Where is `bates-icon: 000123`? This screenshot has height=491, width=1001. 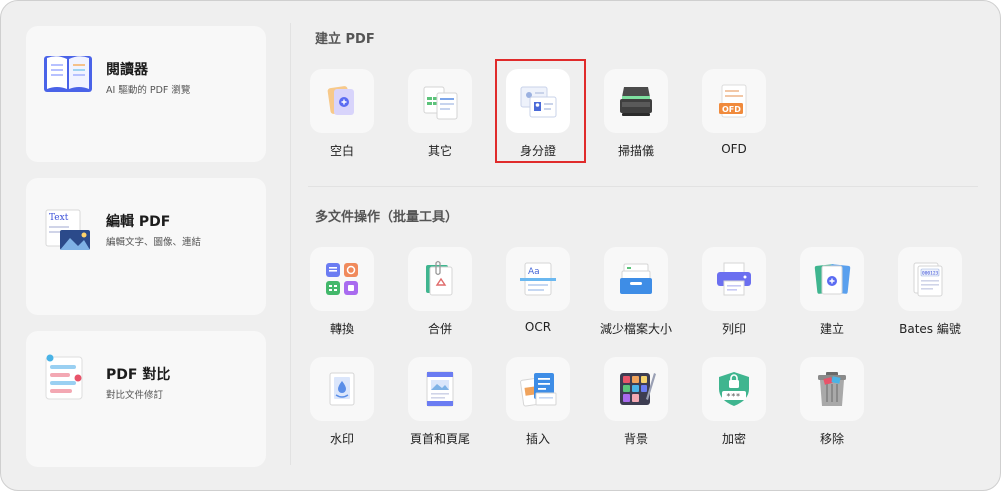
bates-icon: 000123 is located at coordinates (928, 279).